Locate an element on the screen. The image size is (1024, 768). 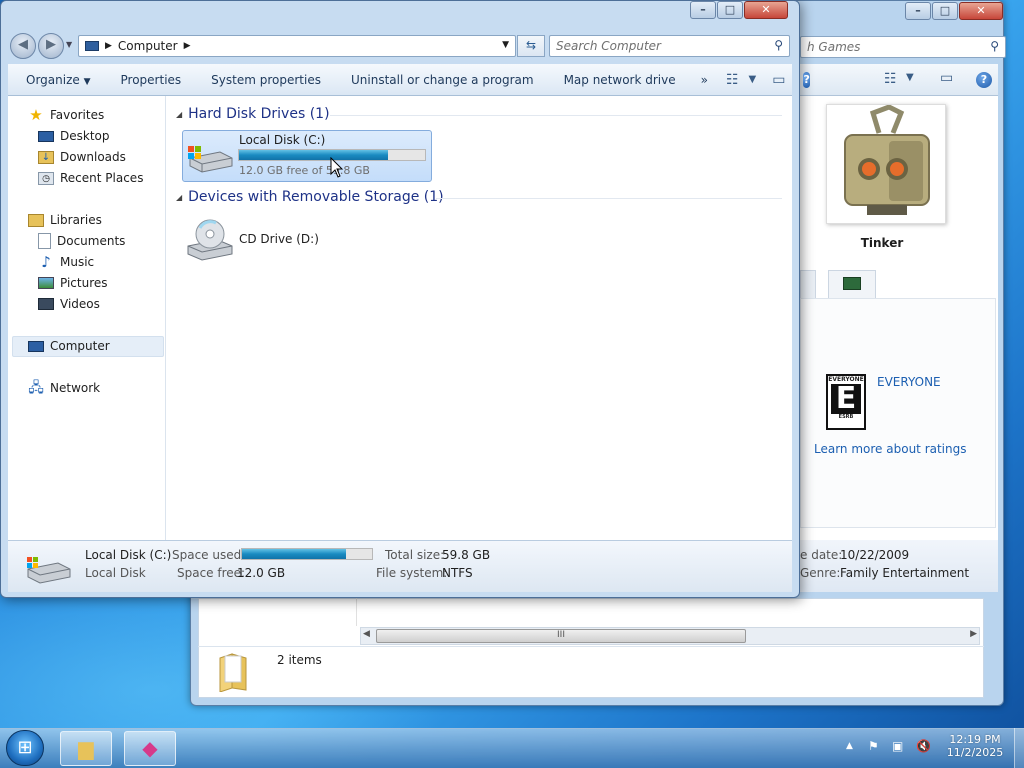
games-search-input: h Games ⚲ is located at coordinates (903, 47).